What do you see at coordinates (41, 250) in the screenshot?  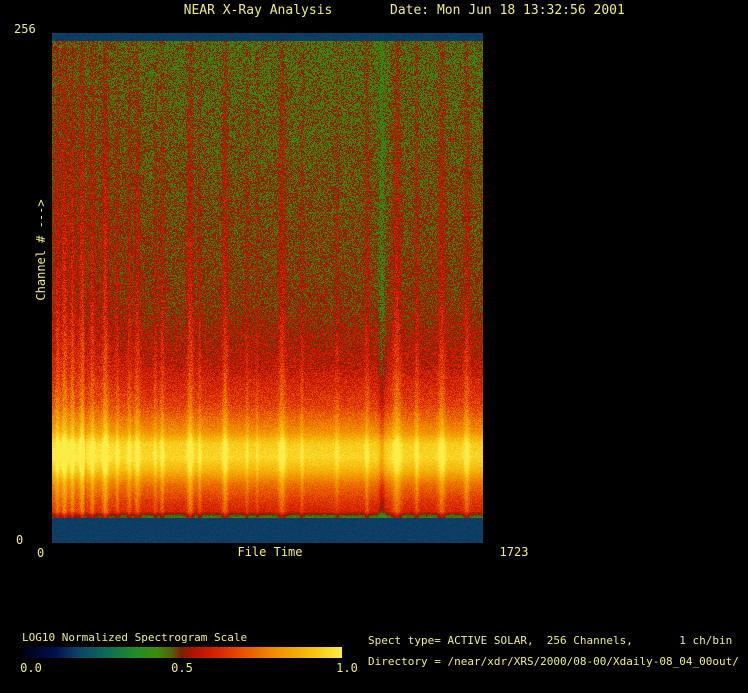 I see `y-axis-label: Channel # --->` at bounding box center [41, 250].